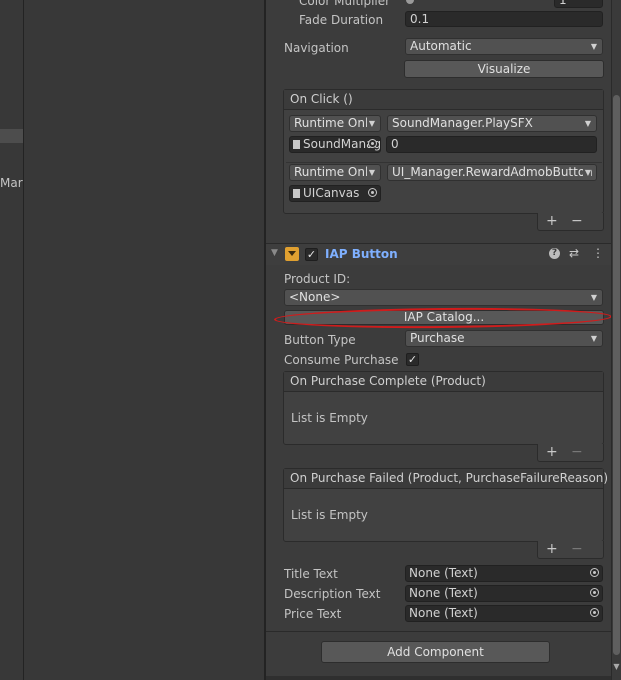  I want to click on on-click-object-field-2: UICanvas, so click(335, 193).